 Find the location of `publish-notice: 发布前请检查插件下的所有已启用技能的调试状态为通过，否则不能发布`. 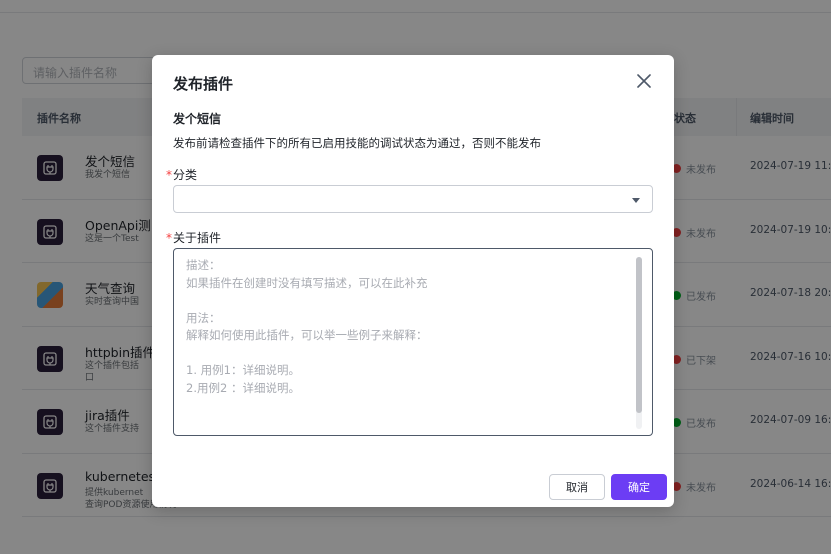

publish-notice: 发布前请检查插件下的所有已启用技能的调试状态为通过，否则不能发布 is located at coordinates (357, 143).